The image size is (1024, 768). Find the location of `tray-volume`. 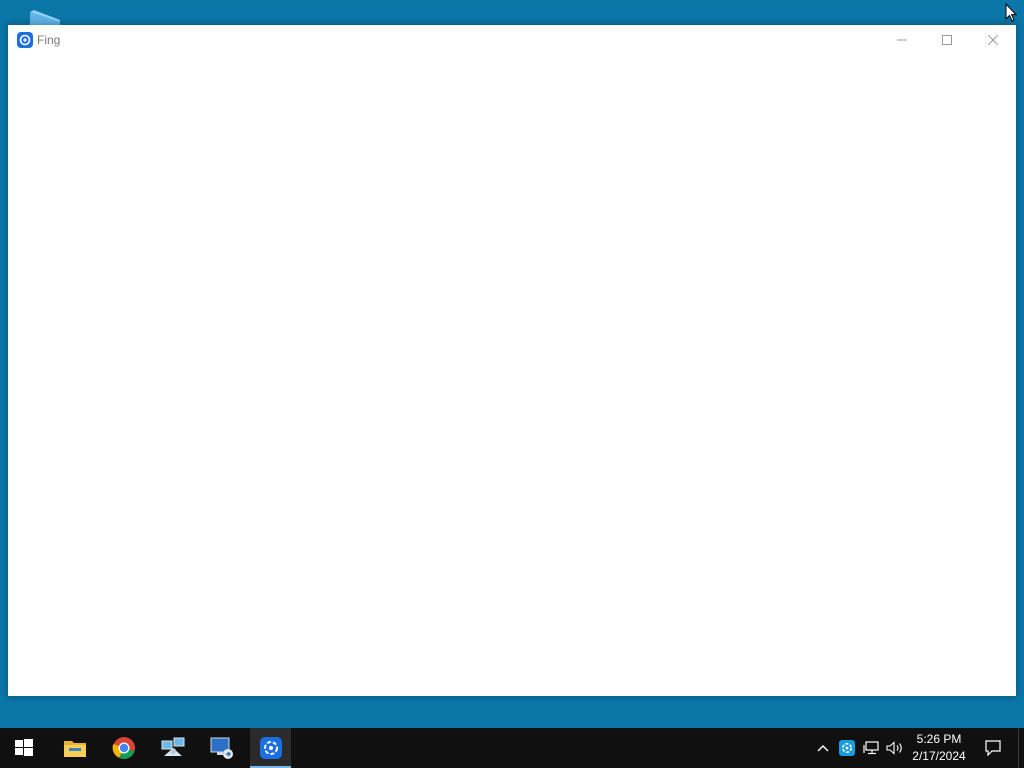

tray-volume is located at coordinates (895, 748).